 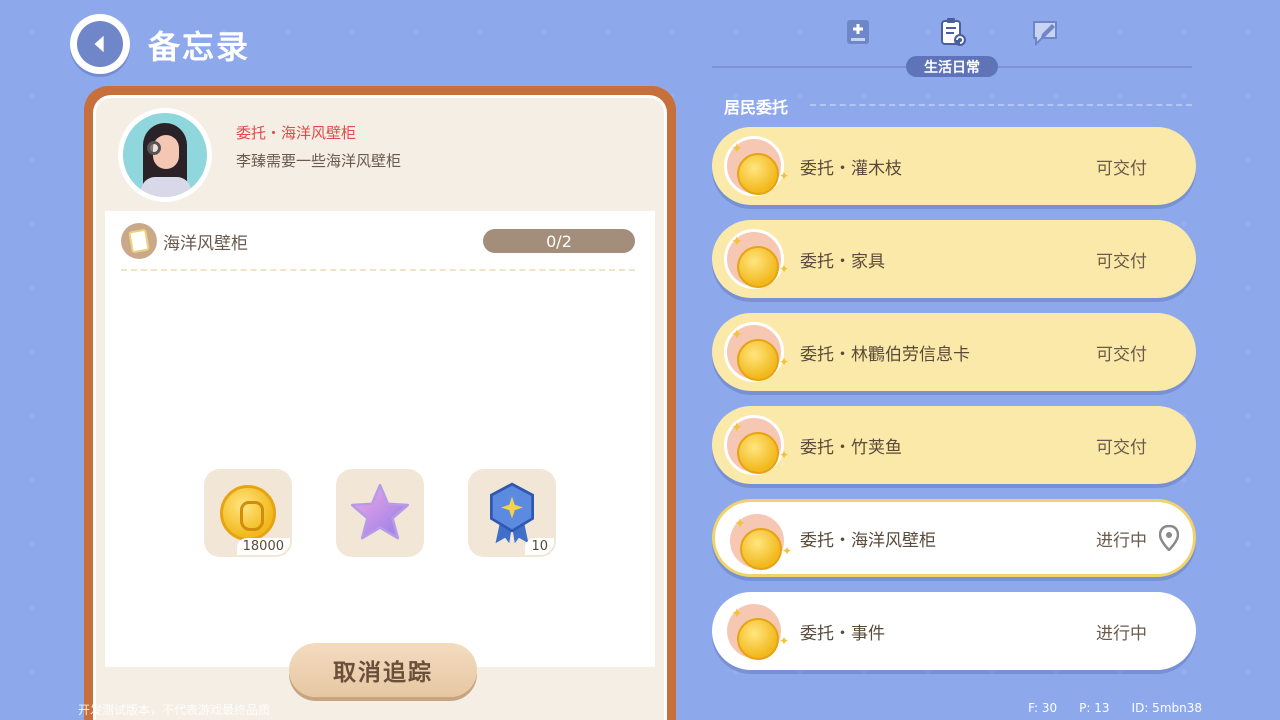 What do you see at coordinates (263, 546) in the screenshot?
I see `reward-count: 18000` at bounding box center [263, 546].